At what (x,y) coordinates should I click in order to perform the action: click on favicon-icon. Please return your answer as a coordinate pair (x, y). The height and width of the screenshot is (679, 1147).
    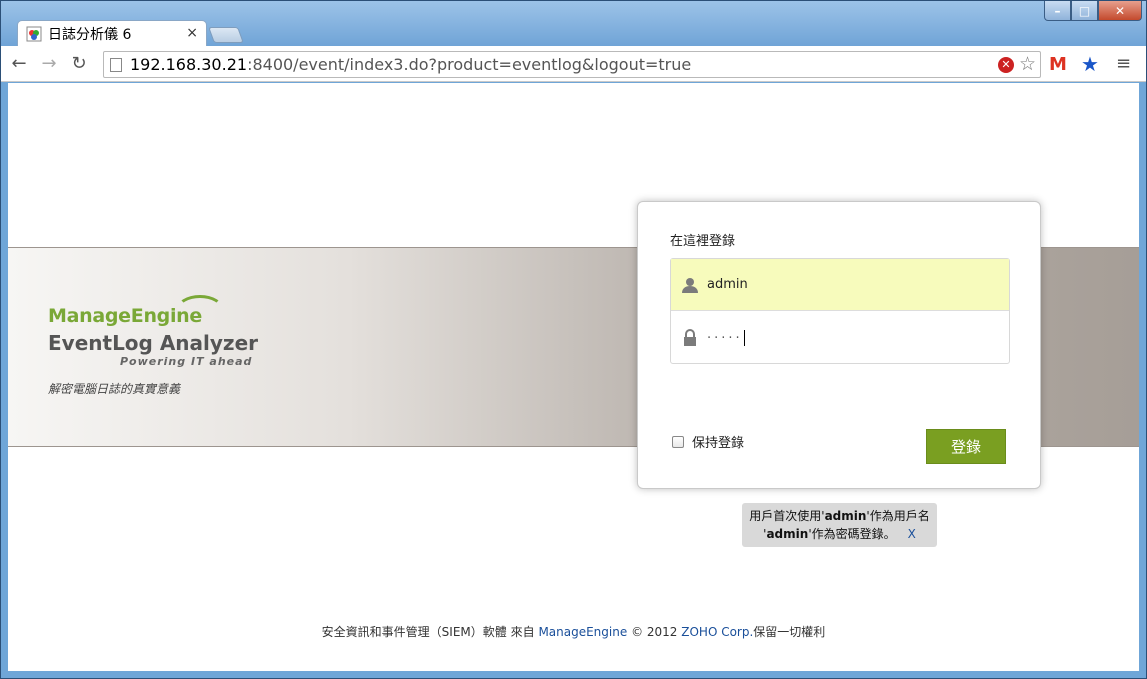
    Looking at the image, I should click on (34, 34).